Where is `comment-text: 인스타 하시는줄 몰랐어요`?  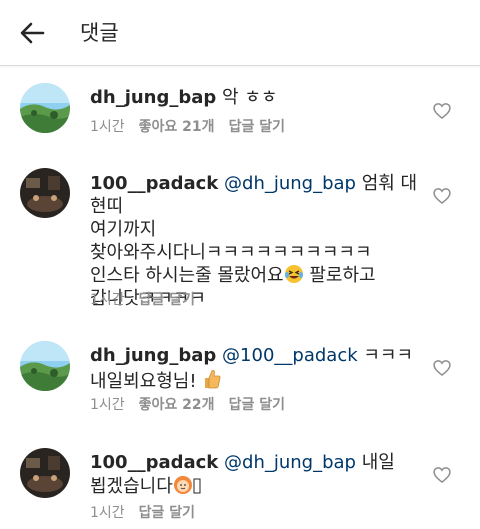 comment-text: 인스타 하시는줄 몰랐어요 is located at coordinates (187, 275).